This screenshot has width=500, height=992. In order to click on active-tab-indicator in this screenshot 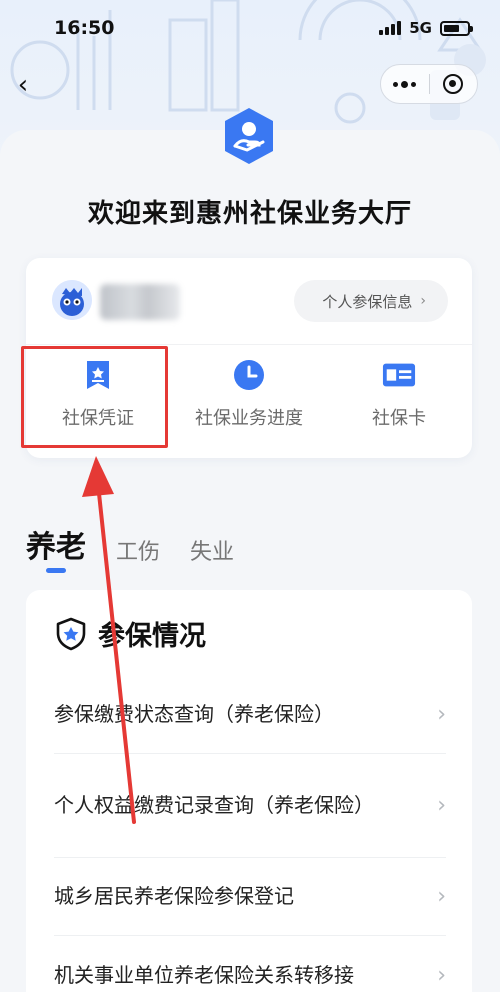, I will do `click(56, 570)`.